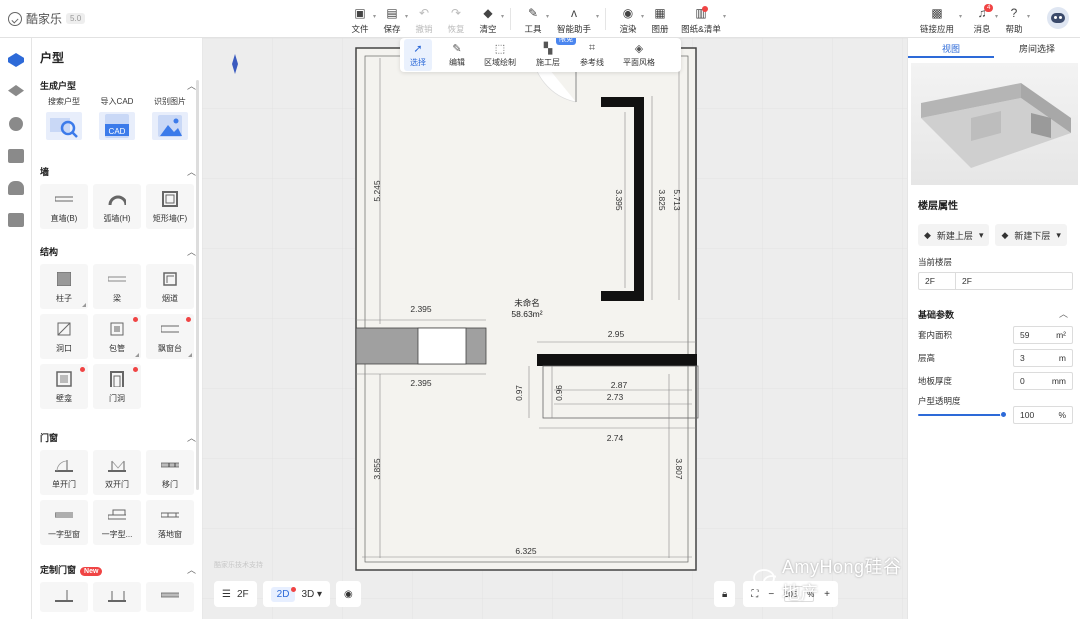 This screenshot has height=619, width=1080. Describe the element at coordinates (1003, 414) in the screenshot. I see `slider-handle` at that location.